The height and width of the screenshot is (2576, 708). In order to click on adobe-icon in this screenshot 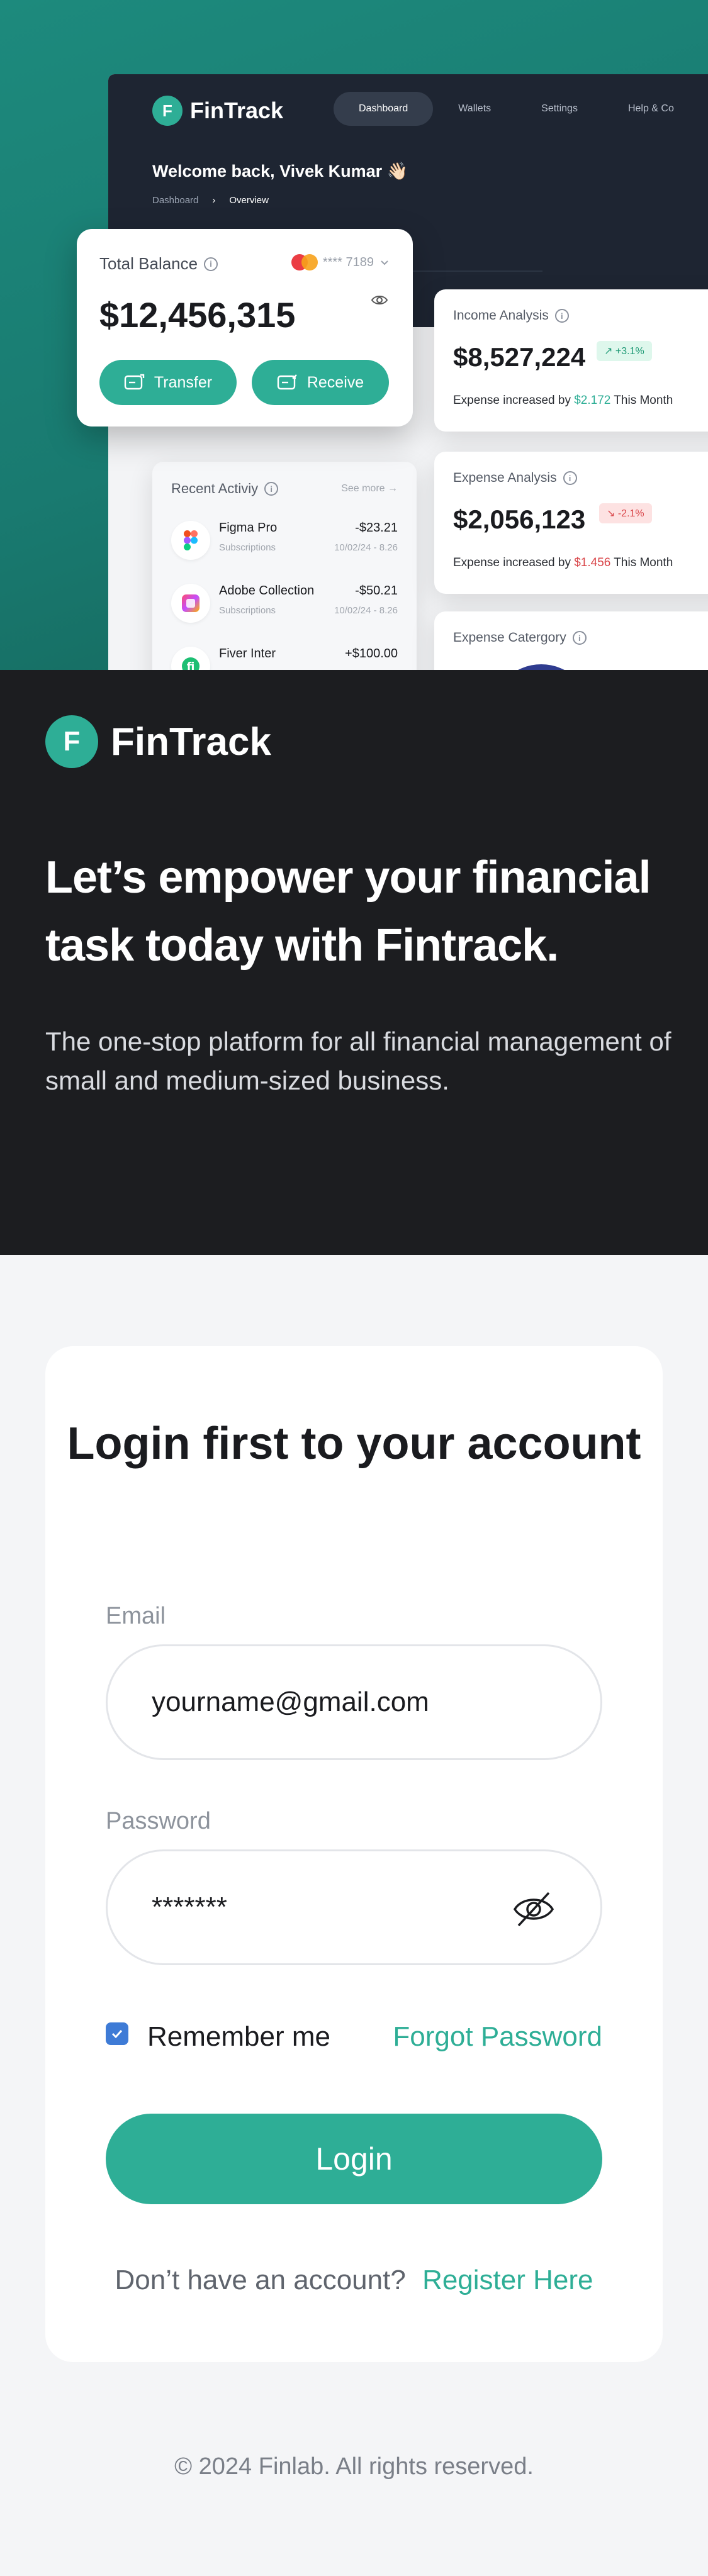, I will do `click(190, 603)`.